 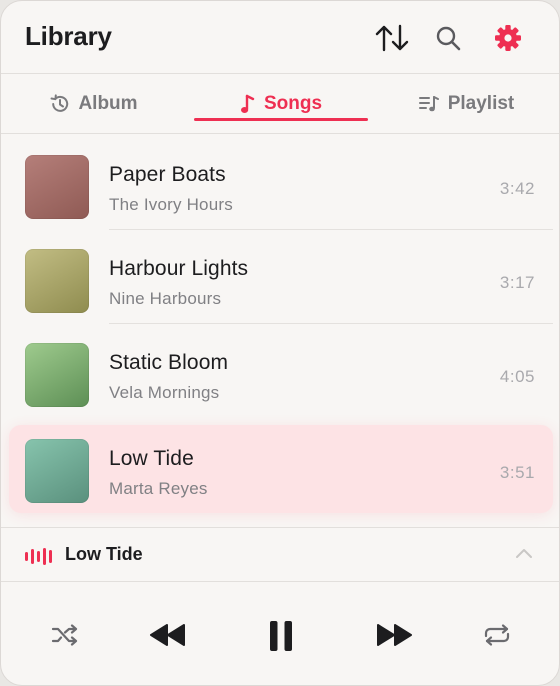 I want to click on repeat-icon, so click(x=497, y=635).